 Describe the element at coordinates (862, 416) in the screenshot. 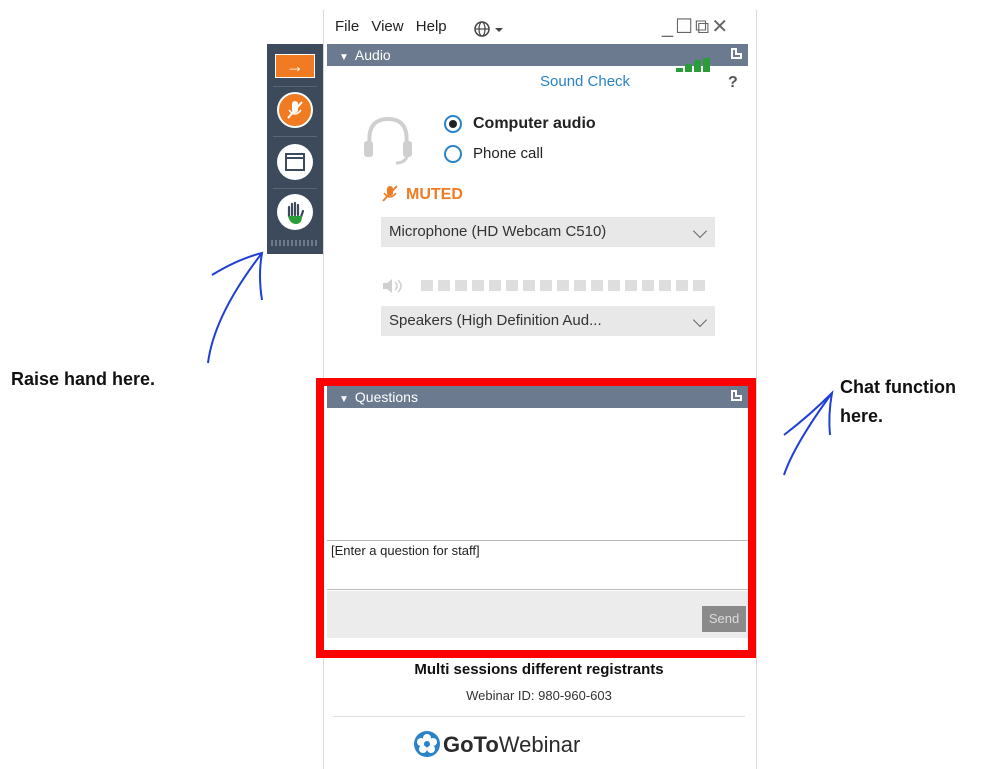

I see `chat-annotation-line2: here.` at that location.